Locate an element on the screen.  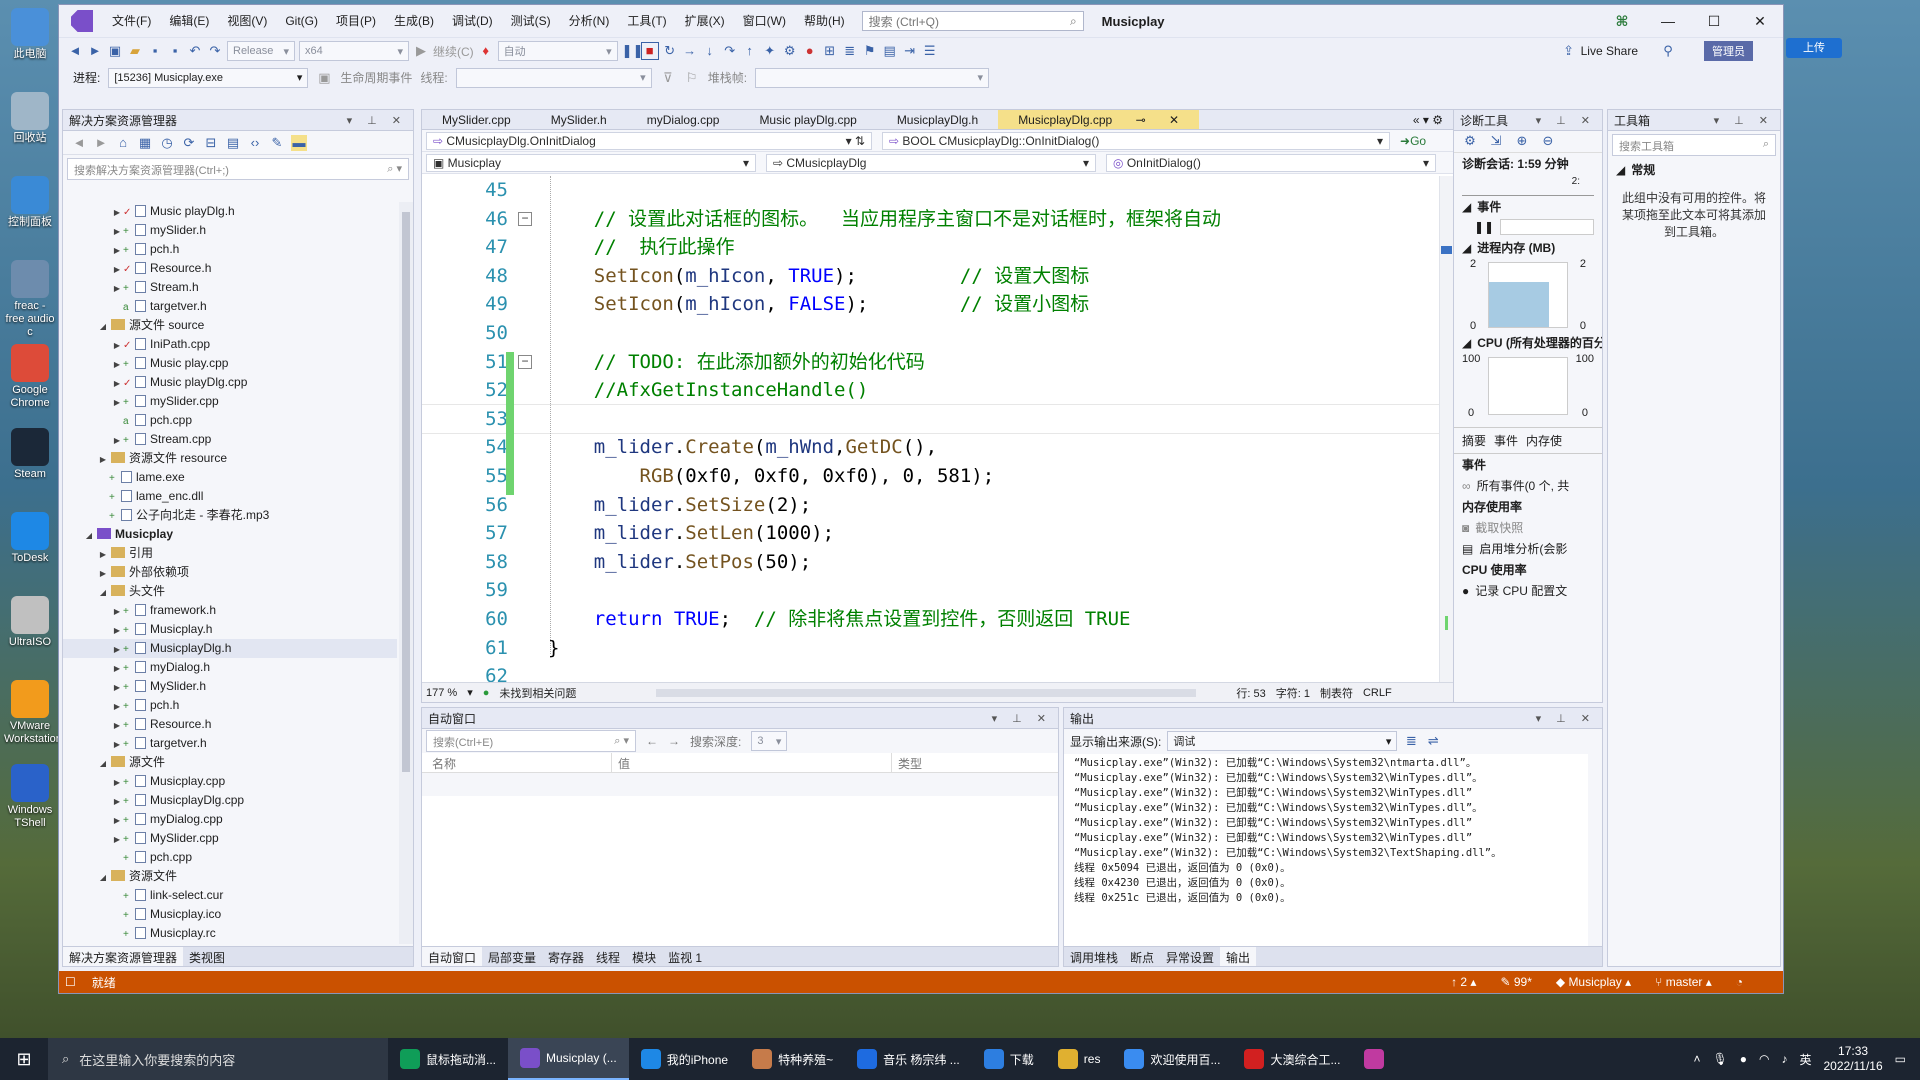
tree-item: + lame.exe is located at coordinates (230, 477).